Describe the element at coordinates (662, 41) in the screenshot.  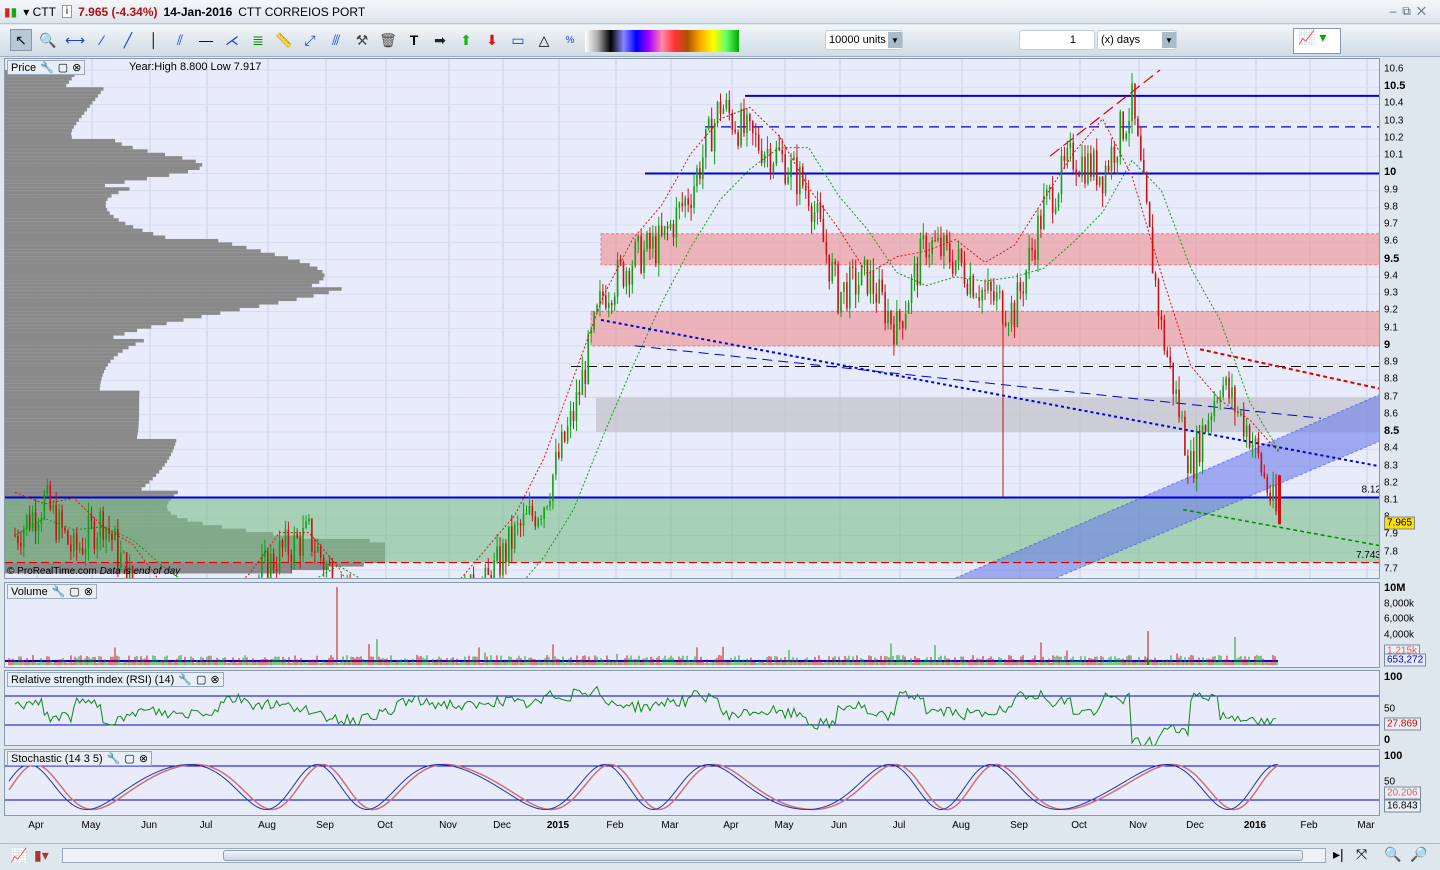
I see `color-palette` at that location.